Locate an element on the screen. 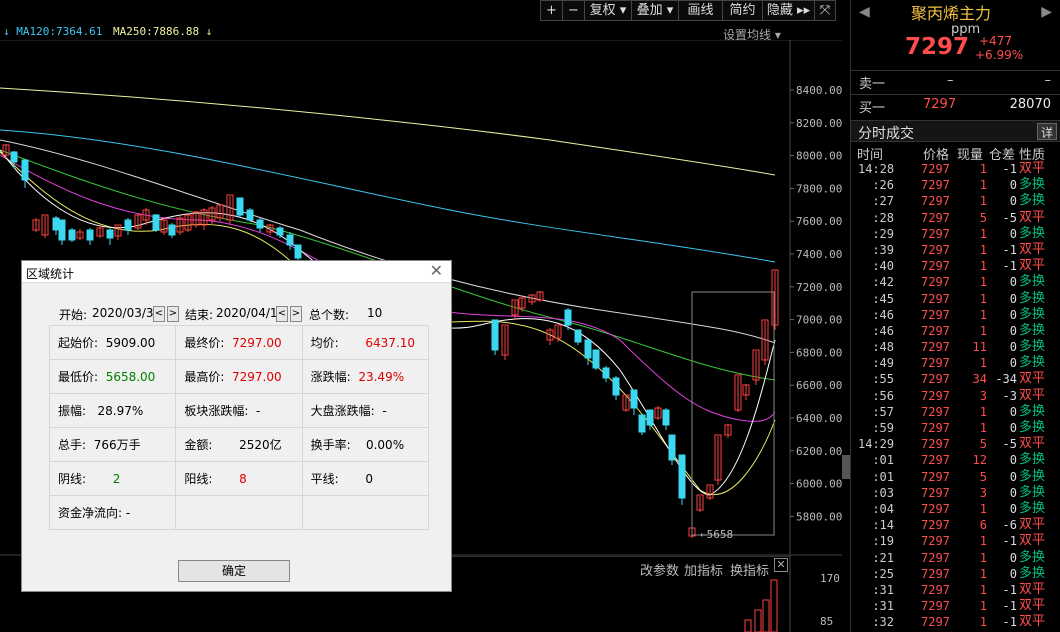 This screenshot has width=1060, height=632. overlay-dropdown: 叠加 ▾ is located at coordinates (654, 10).